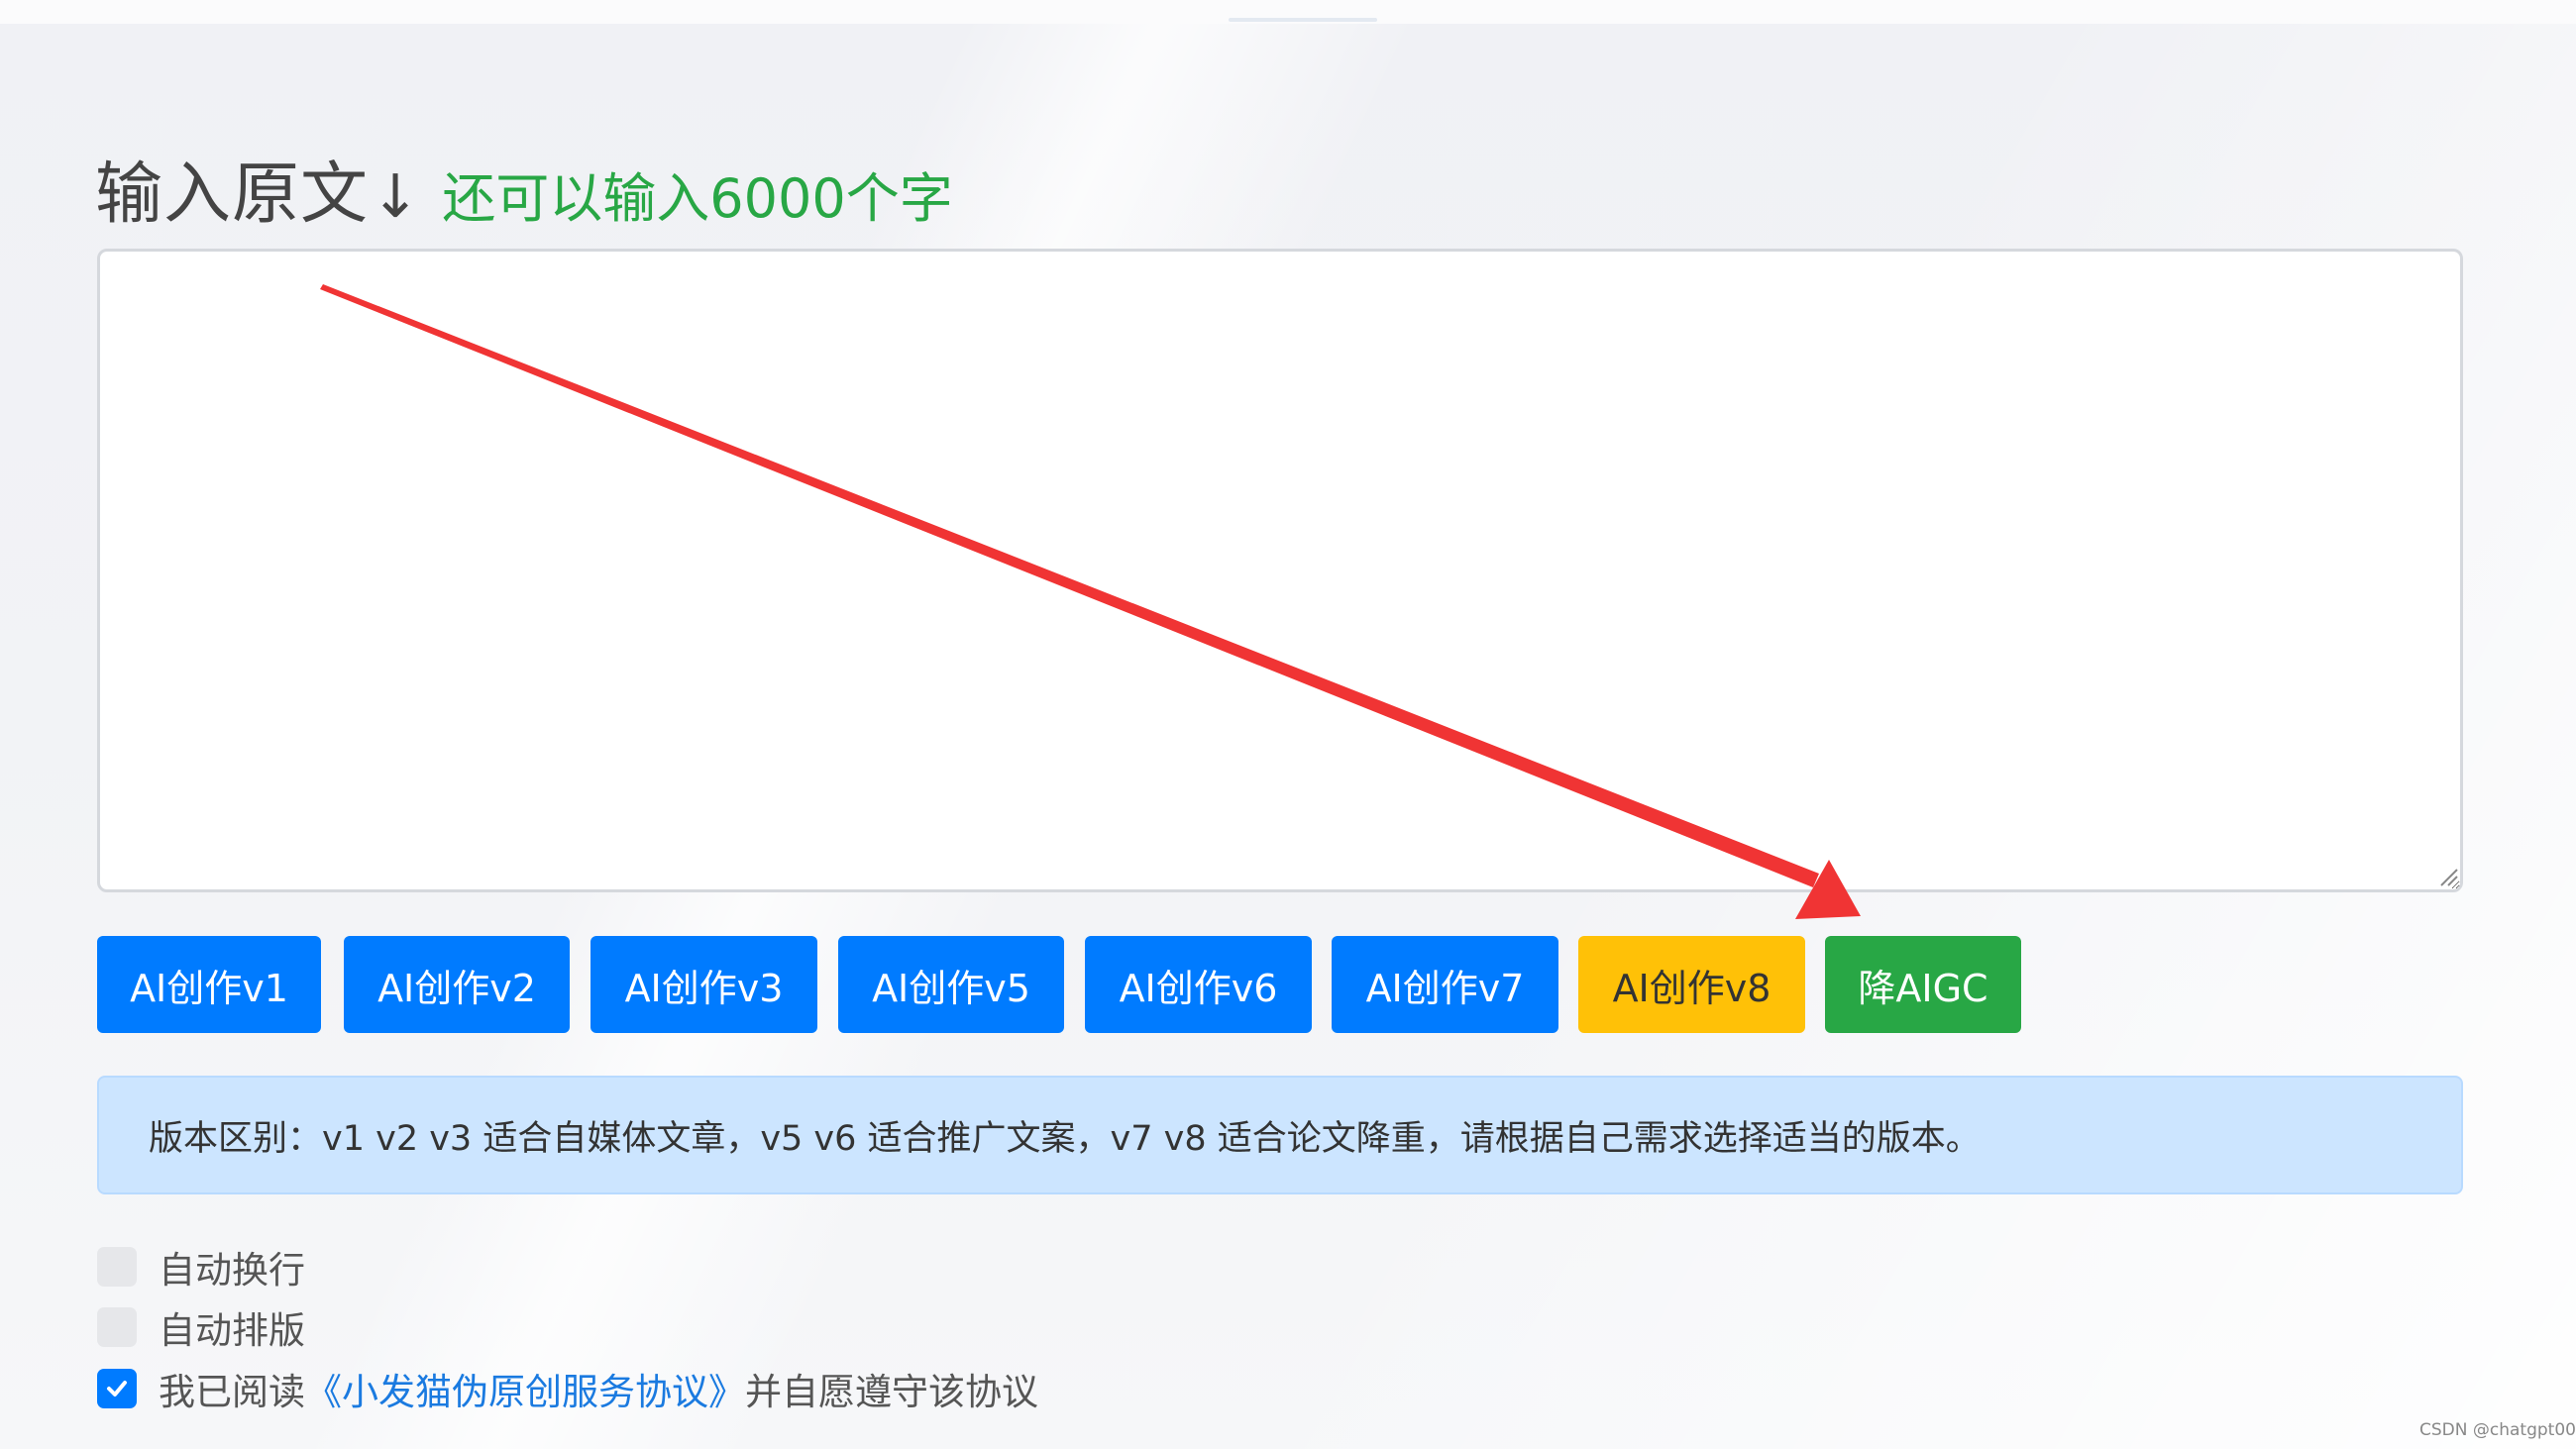  Describe the element at coordinates (396, 197) in the screenshot. I see `arrow-down-icon: ↓` at that location.